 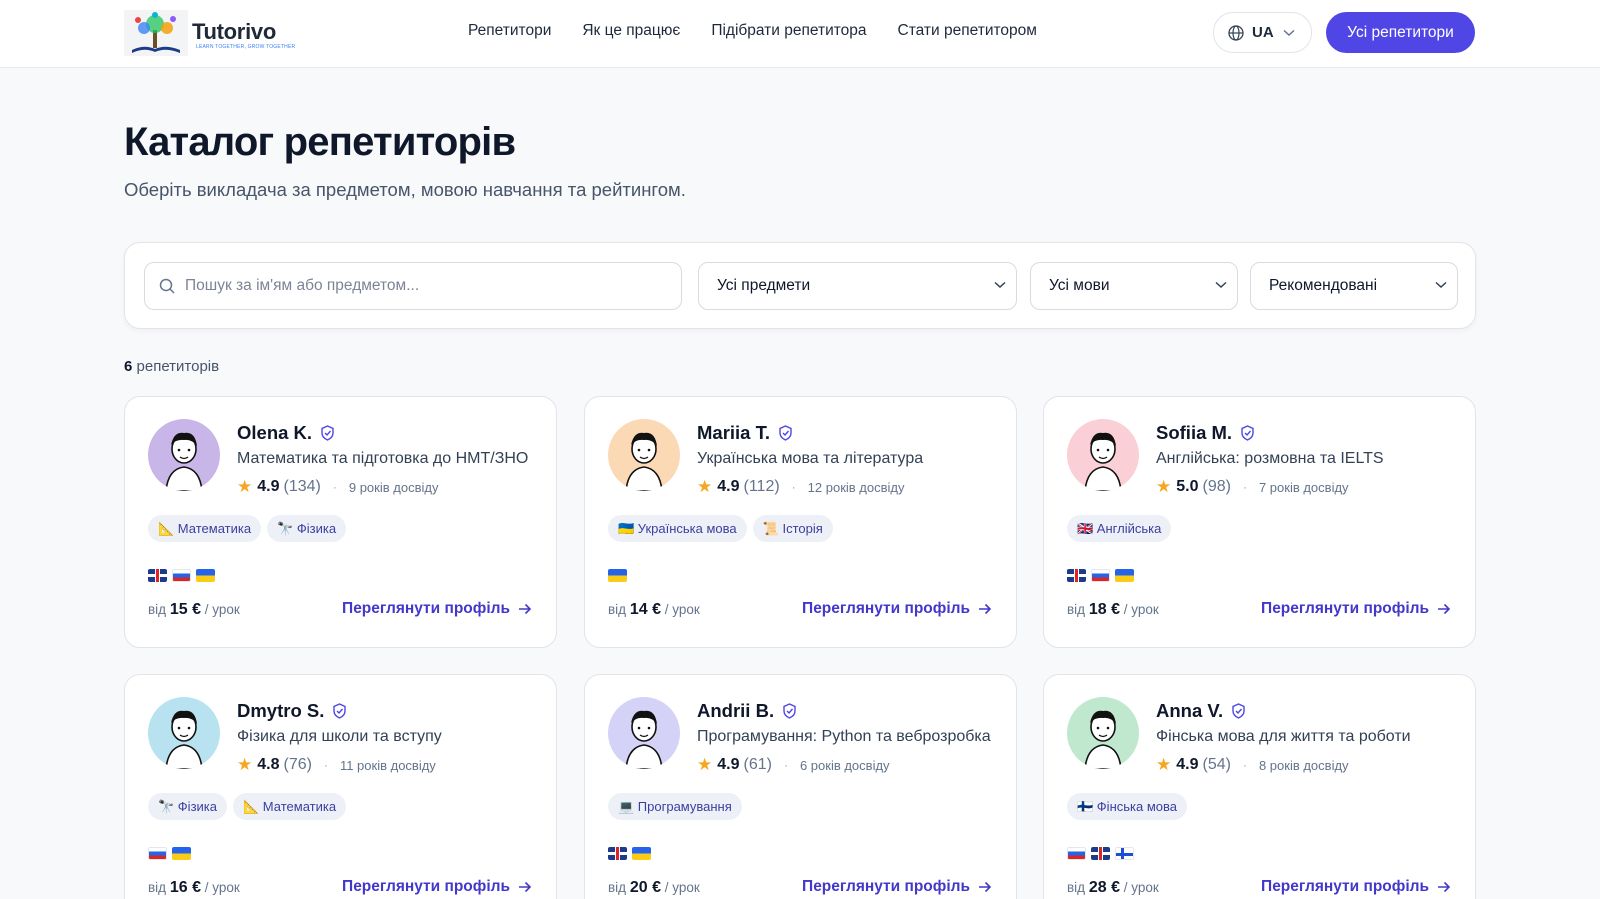 What do you see at coordinates (280, 711) in the screenshot?
I see `tutor-name: Dmytro S.` at bounding box center [280, 711].